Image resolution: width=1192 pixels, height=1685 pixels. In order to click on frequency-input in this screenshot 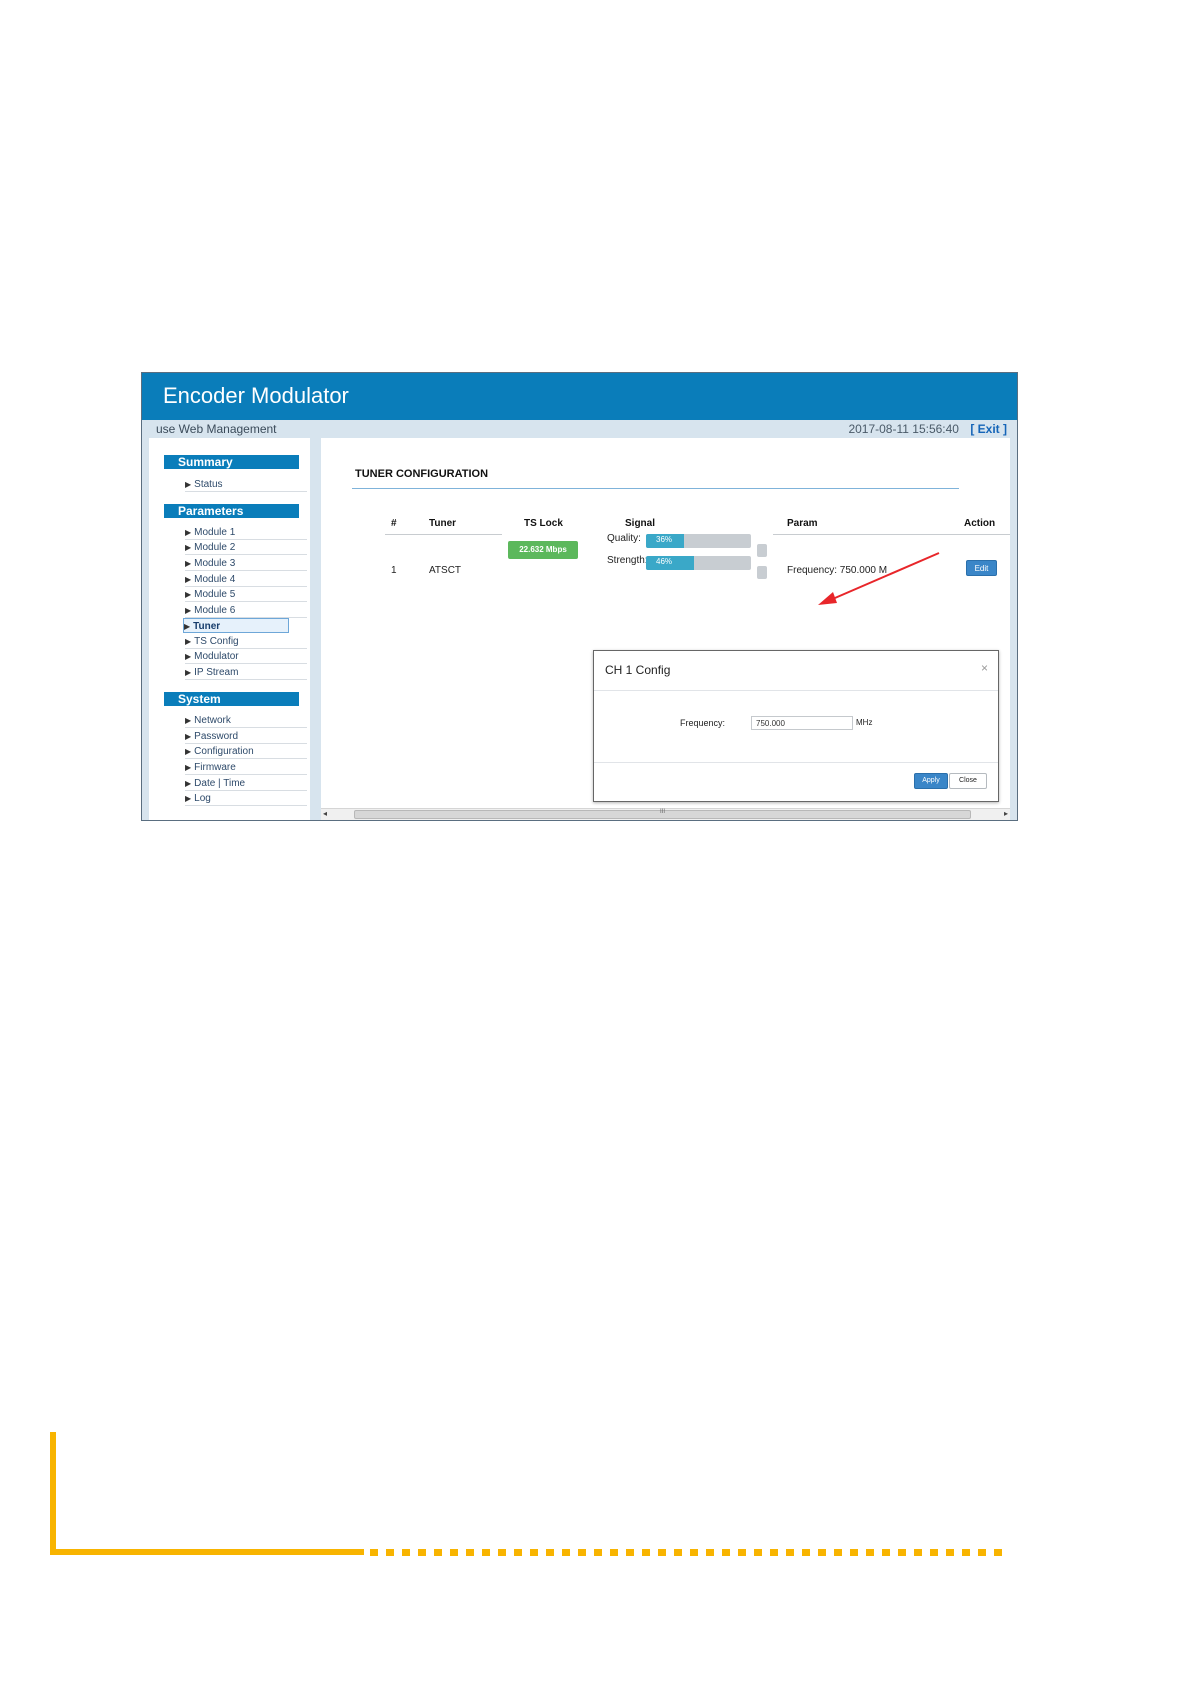, I will do `click(802, 723)`.